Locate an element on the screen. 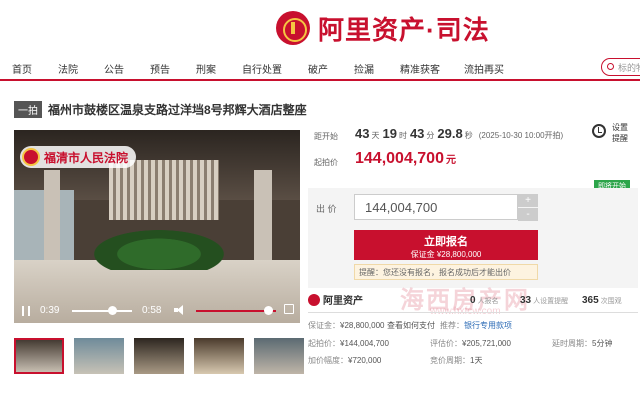 This screenshot has height=409, width=640. divider is located at coordinates (473, 312).